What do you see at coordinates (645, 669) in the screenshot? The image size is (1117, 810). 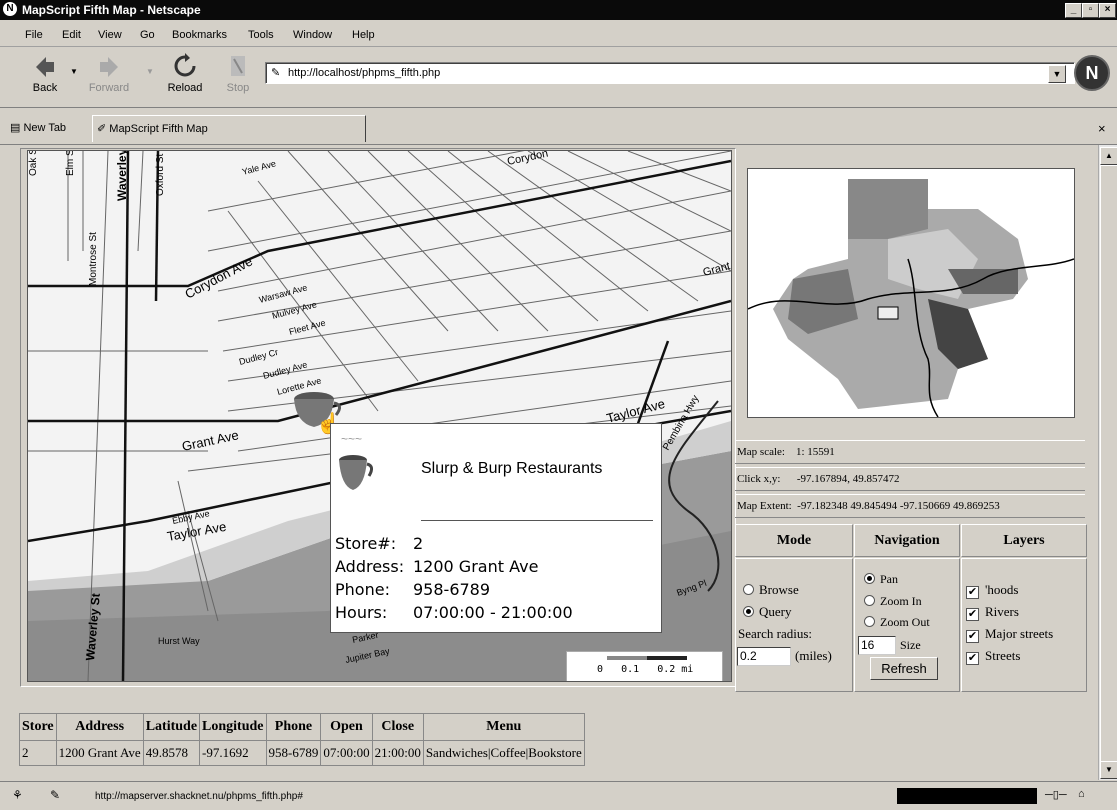 I see `scale-bar-label: 0 0.1 0.2 mi` at bounding box center [645, 669].